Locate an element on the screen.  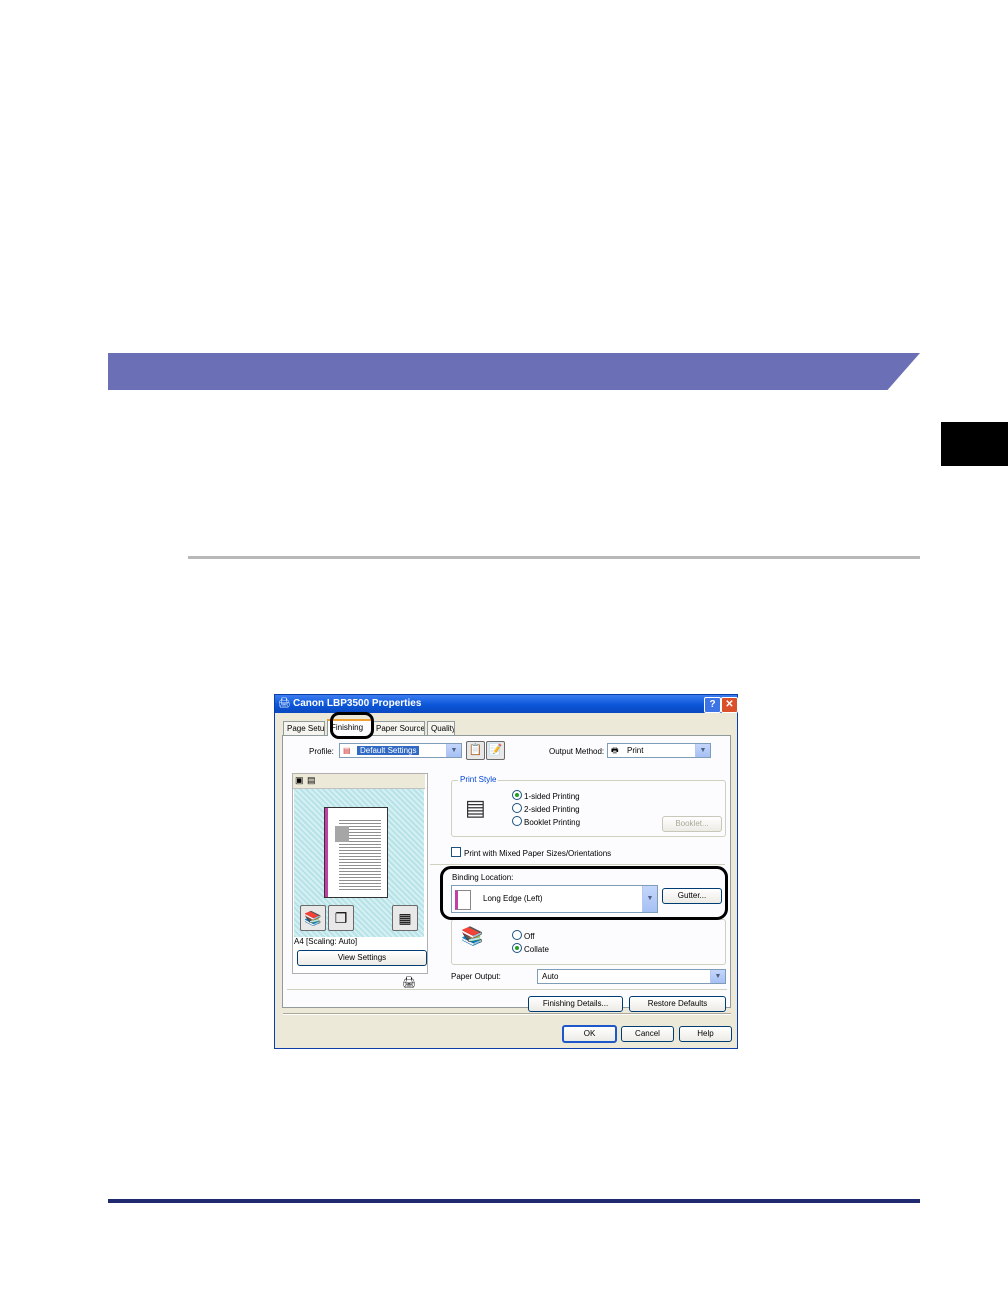
radio-collate-on-indicator is located at coordinates (517, 948).